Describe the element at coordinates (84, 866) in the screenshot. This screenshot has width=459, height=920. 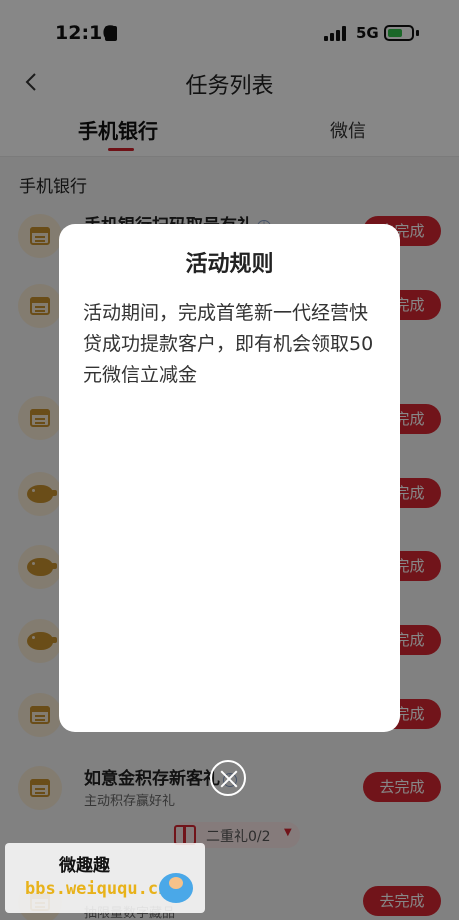
I see `watermark-title: 微趣趣` at that location.